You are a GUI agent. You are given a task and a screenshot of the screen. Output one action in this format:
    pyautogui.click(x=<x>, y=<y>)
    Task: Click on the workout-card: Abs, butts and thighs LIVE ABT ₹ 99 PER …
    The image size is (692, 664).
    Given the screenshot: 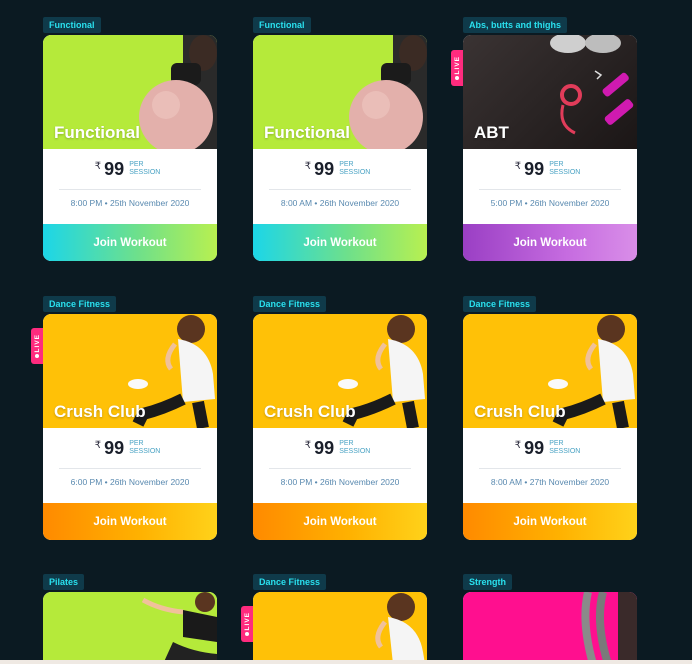 What is the action you would take?
    pyautogui.click(x=544, y=139)
    